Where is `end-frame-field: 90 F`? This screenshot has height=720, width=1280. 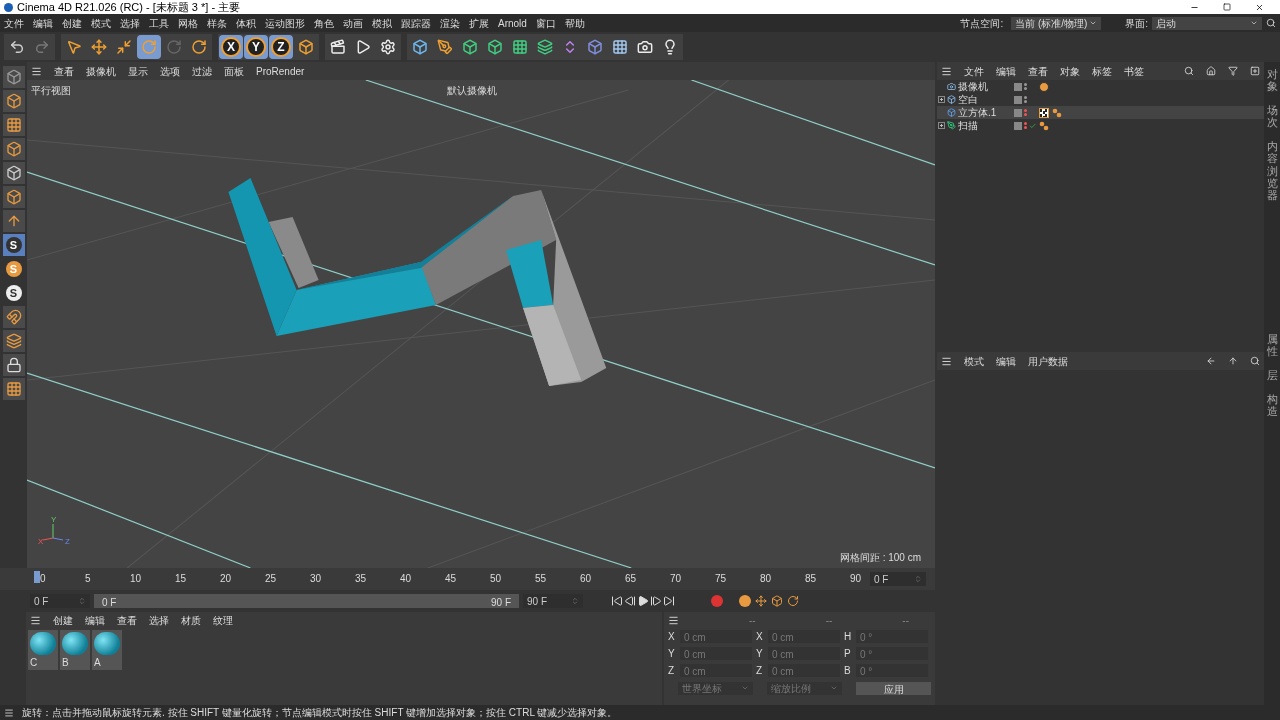 end-frame-field: 90 F is located at coordinates (553, 601).